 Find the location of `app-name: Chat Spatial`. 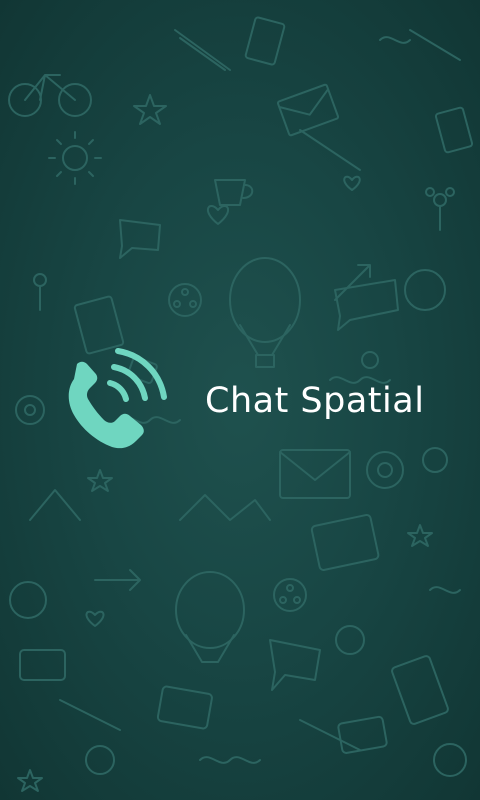

app-name: Chat Spatial is located at coordinates (315, 401).